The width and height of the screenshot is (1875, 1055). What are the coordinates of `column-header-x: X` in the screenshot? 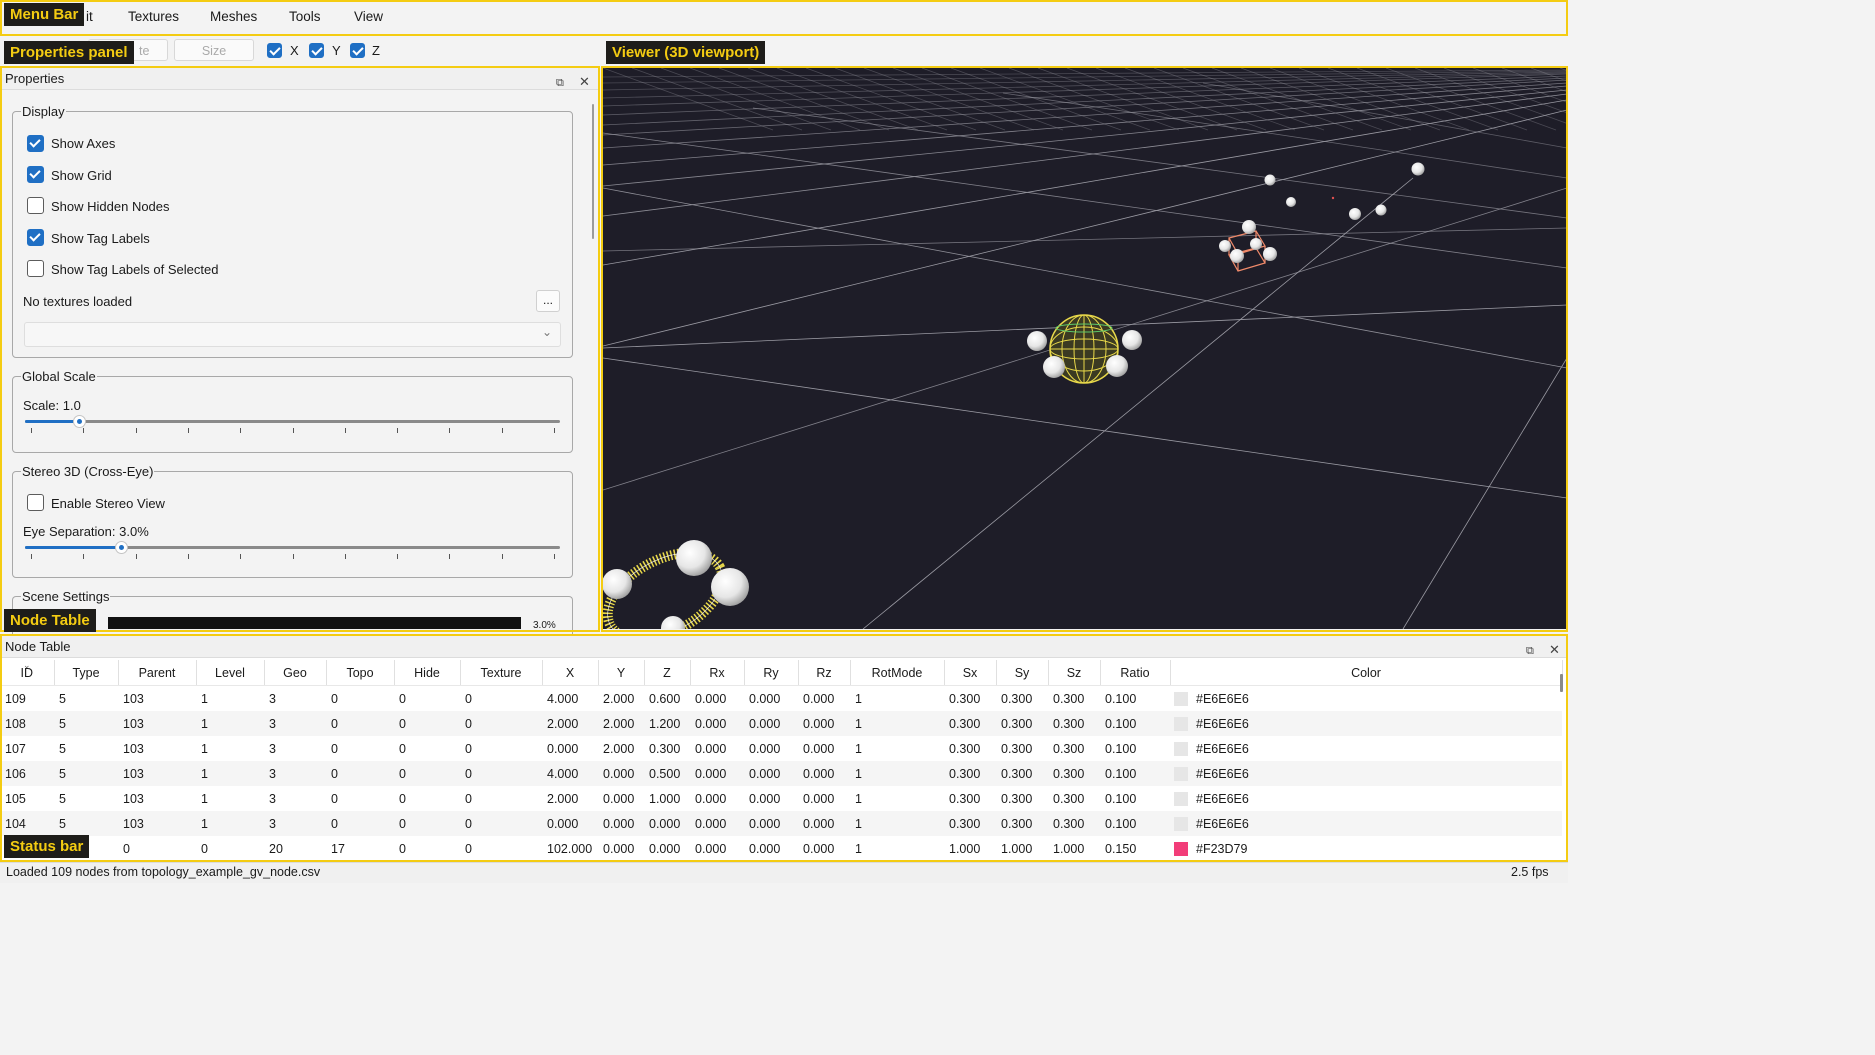 It's located at (570, 673).